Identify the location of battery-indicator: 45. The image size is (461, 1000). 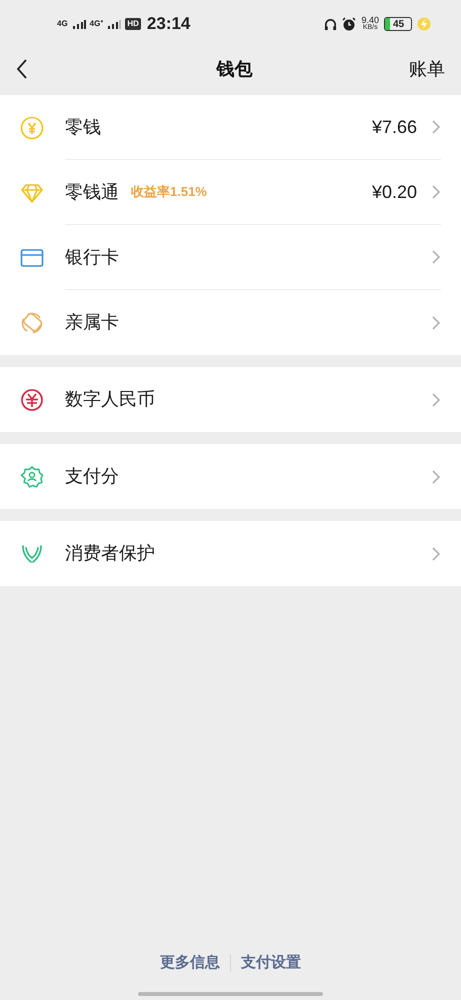
(398, 24).